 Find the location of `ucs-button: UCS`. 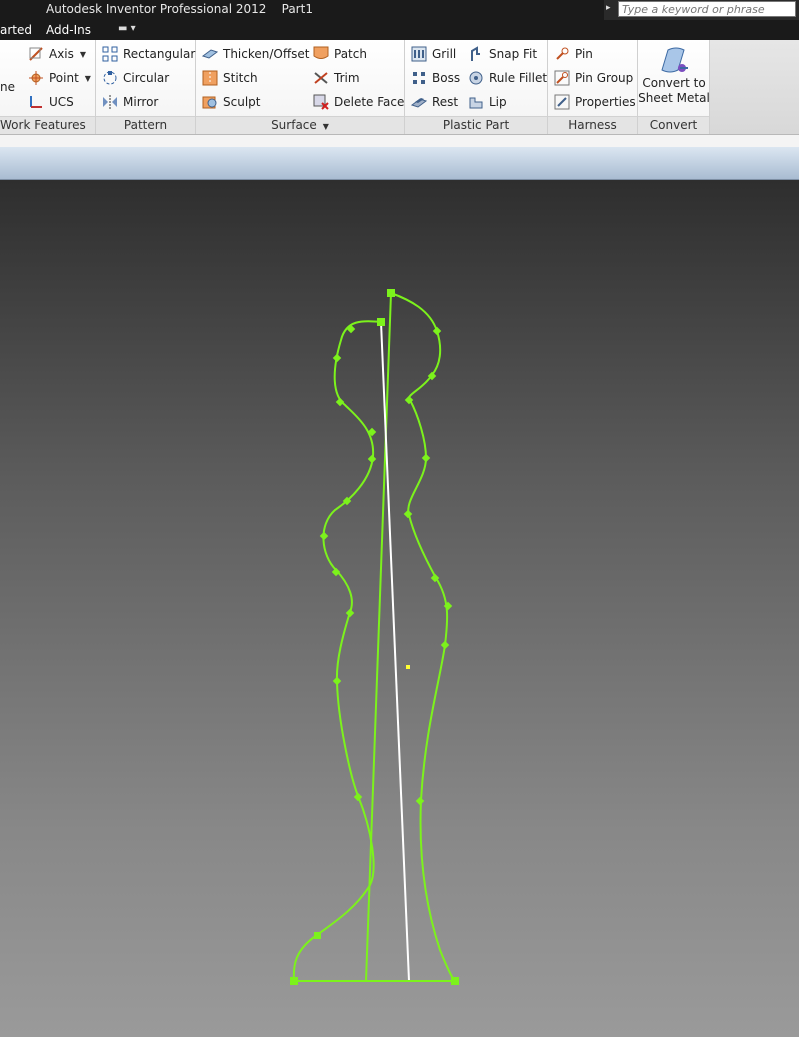

ucs-button: UCS is located at coordinates (51, 102).